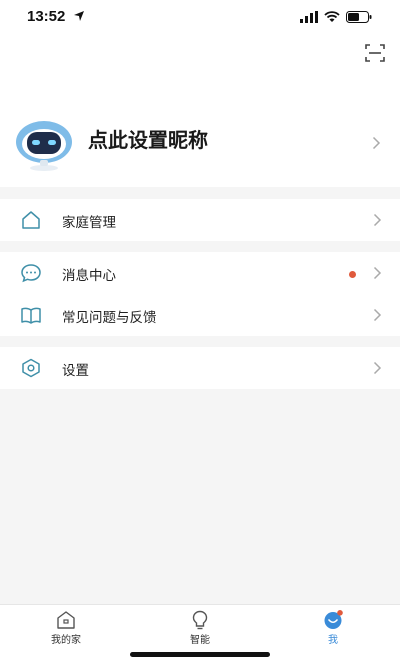 The image size is (400, 666). What do you see at coordinates (200, 620) in the screenshot?
I see `bulb-tab-icon` at bounding box center [200, 620].